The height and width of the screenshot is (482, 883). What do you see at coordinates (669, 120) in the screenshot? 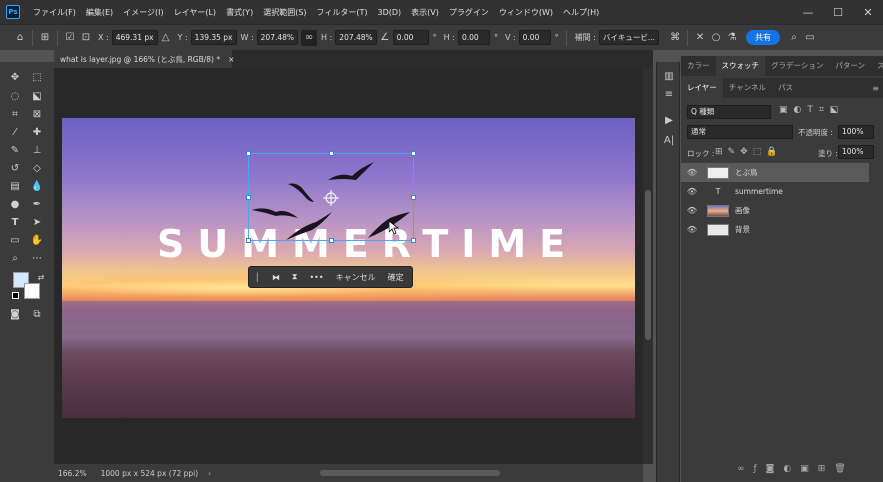
I see `actions-play-icon: ▶` at bounding box center [669, 120].